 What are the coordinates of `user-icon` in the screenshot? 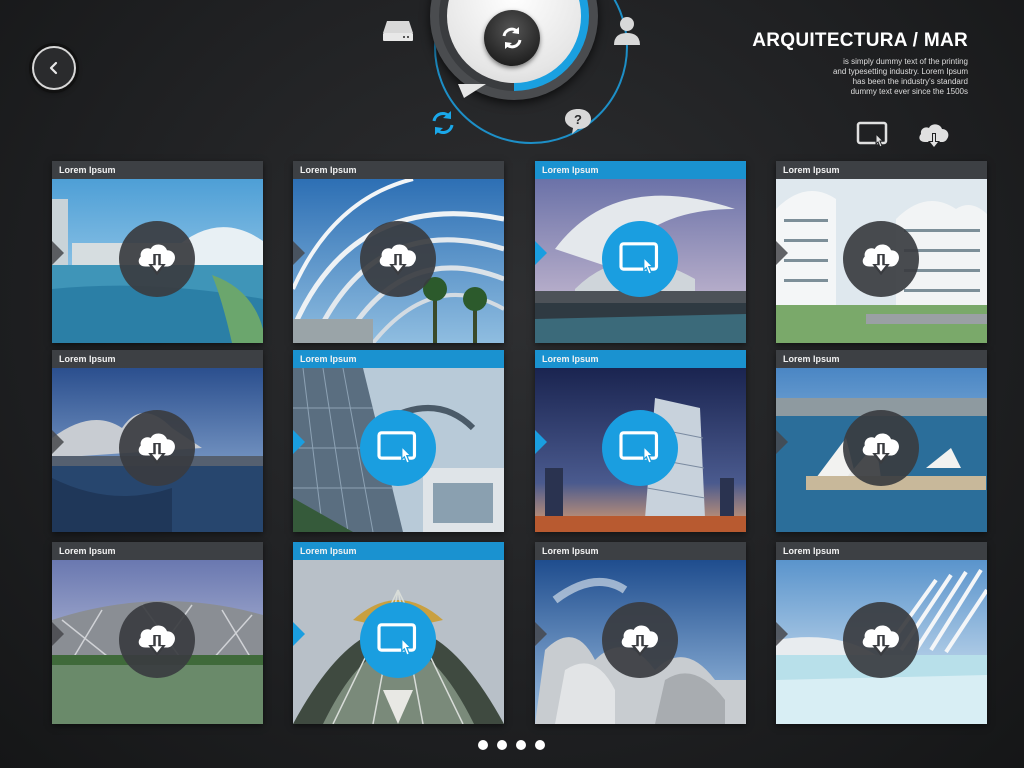 It's located at (627, 31).